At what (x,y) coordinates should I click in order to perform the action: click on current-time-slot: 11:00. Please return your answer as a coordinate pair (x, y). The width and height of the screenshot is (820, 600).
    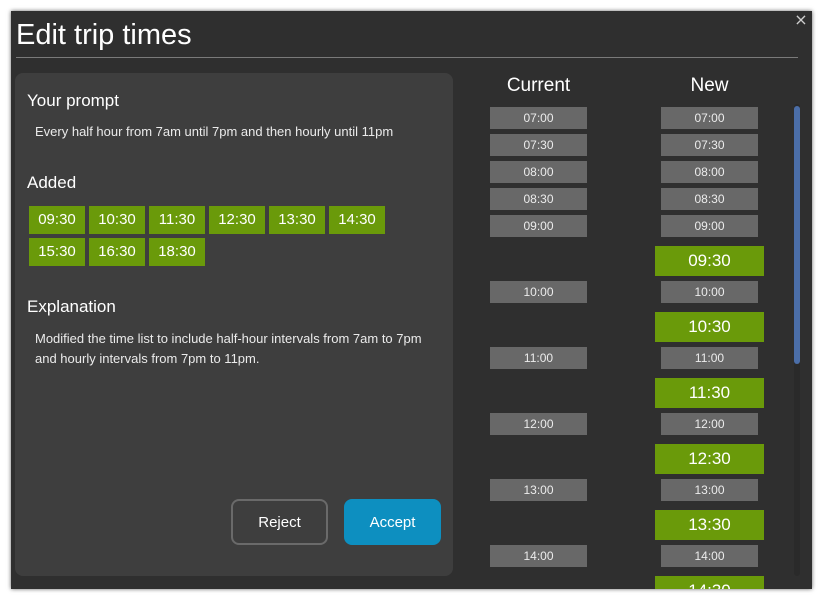
    Looking at the image, I should click on (538, 358).